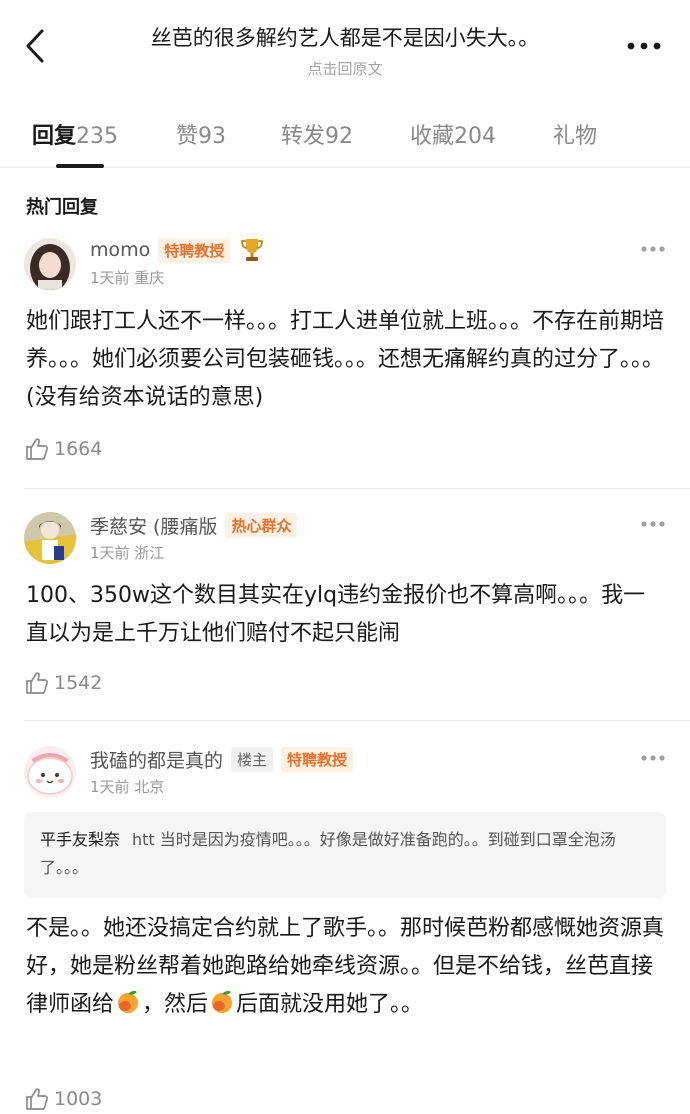 Image resolution: width=690 pixels, height=1114 pixels. What do you see at coordinates (187, 136) in the screenshot?
I see `tab-label: 赞` at bounding box center [187, 136].